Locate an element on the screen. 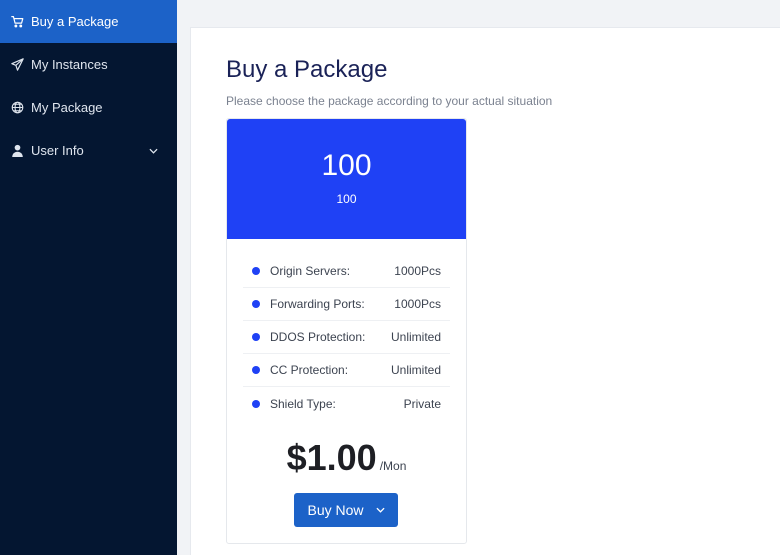 Image resolution: width=780 pixels, height=555 pixels. sidebar-item-label: User Info is located at coordinates (57, 150).